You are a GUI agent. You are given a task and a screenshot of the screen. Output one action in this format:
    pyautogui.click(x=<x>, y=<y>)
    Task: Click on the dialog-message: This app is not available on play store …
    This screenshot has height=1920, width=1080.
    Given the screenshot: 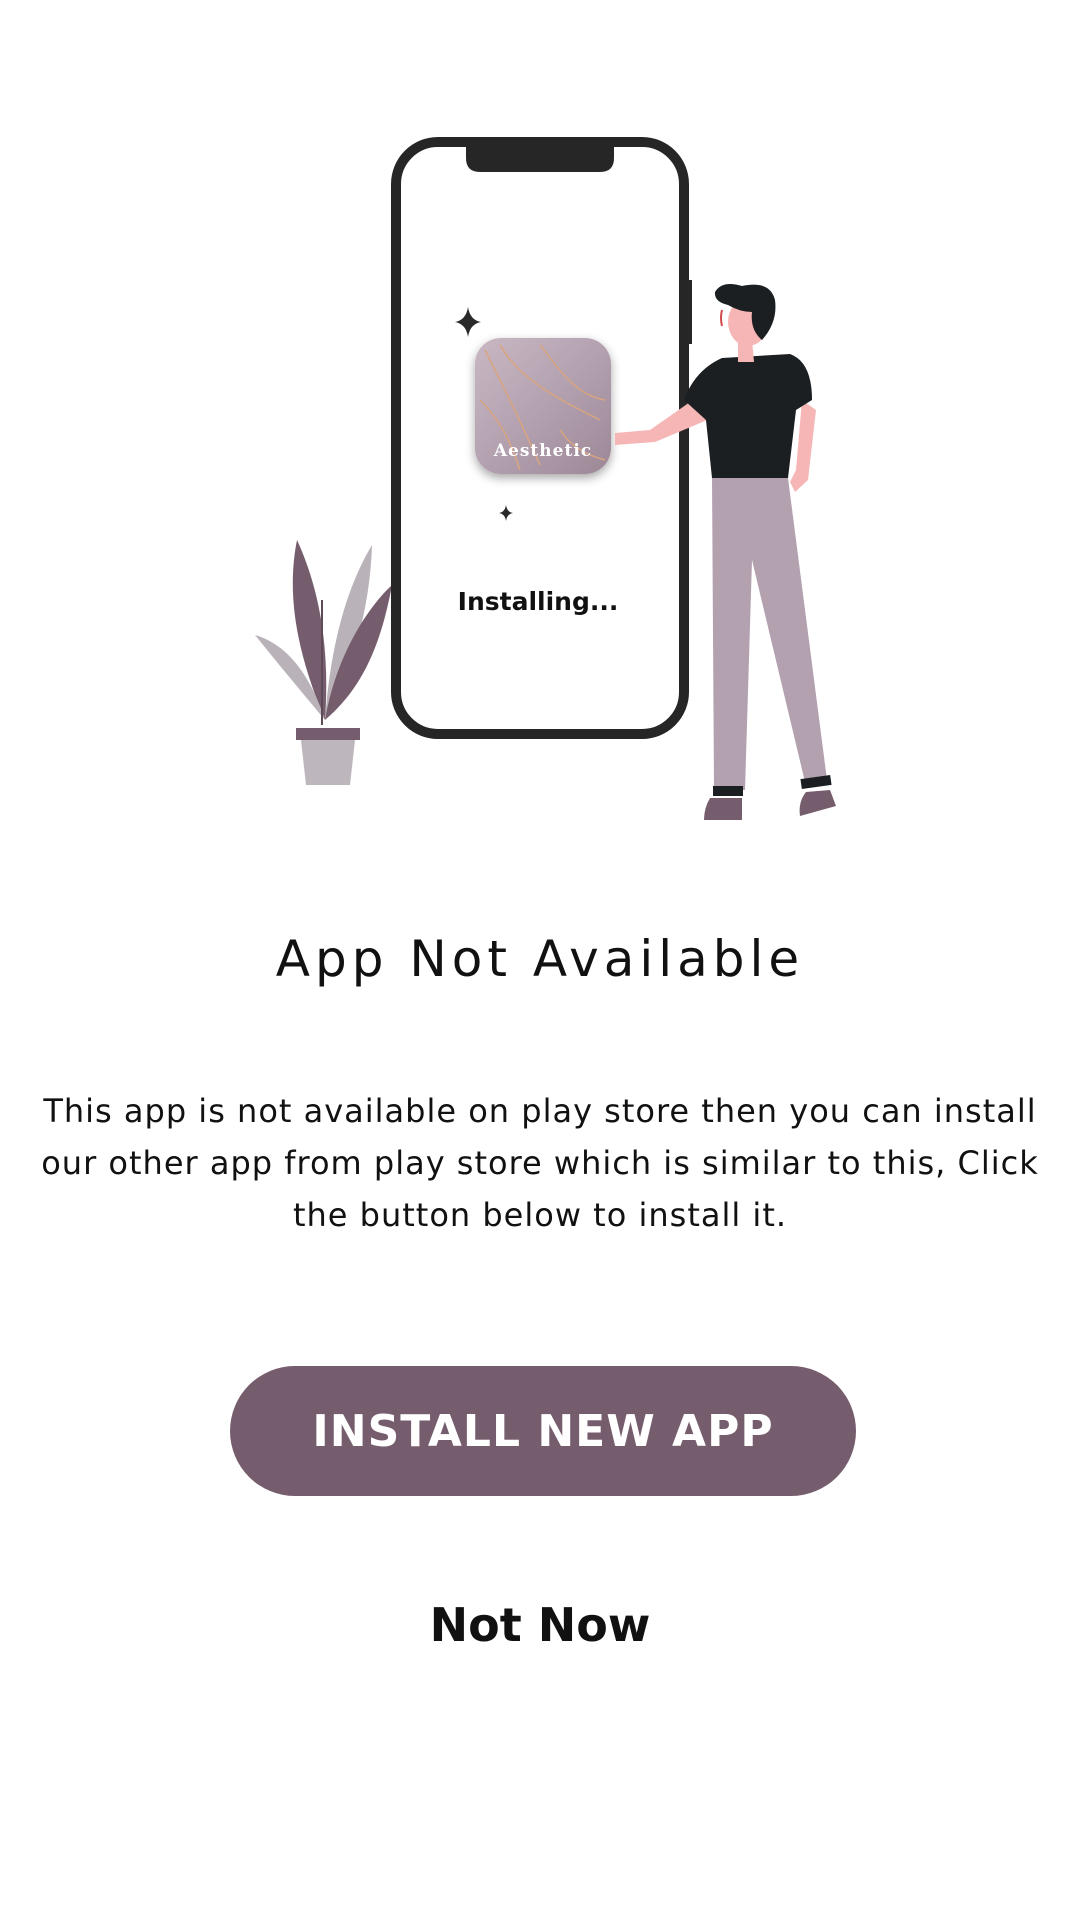 What is the action you would take?
    pyautogui.click(x=540, y=1163)
    